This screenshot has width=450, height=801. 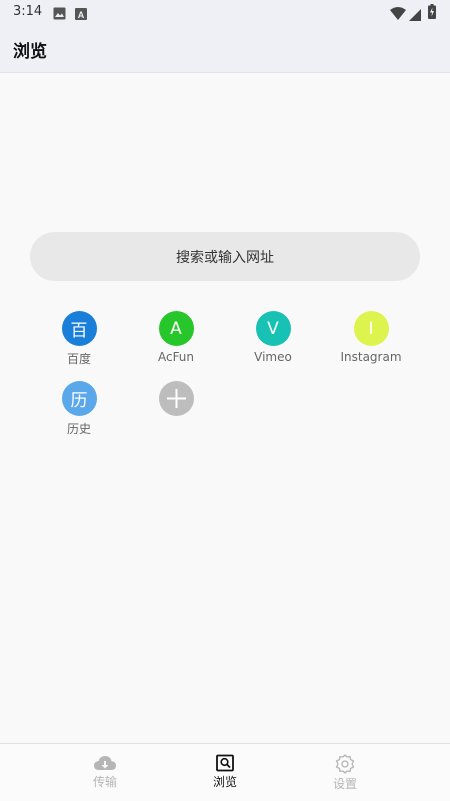 What do you see at coordinates (28, 11) in the screenshot?
I see `status-time: 3:14` at bounding box center [28, 11].